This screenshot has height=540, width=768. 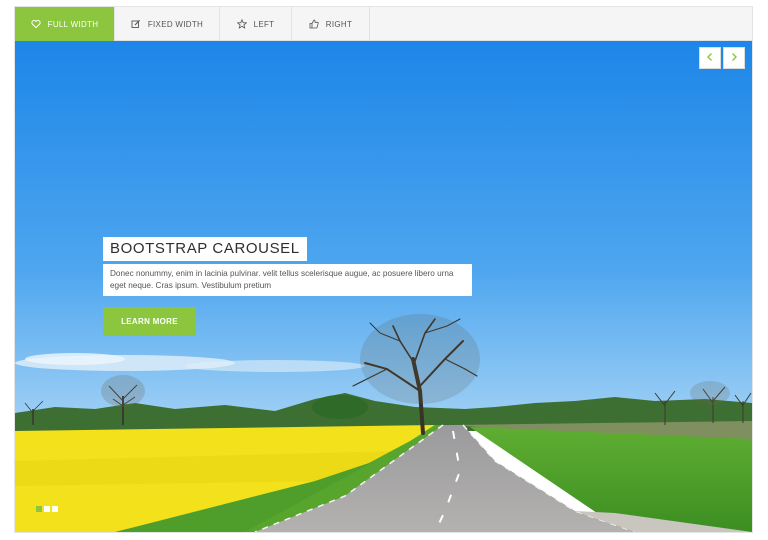 What do you see at coordinates (205, 249) in the screenshot?
I see `carousel-title: BOOTSTRAP CAROUSEL` at bounding box center [205, 249].